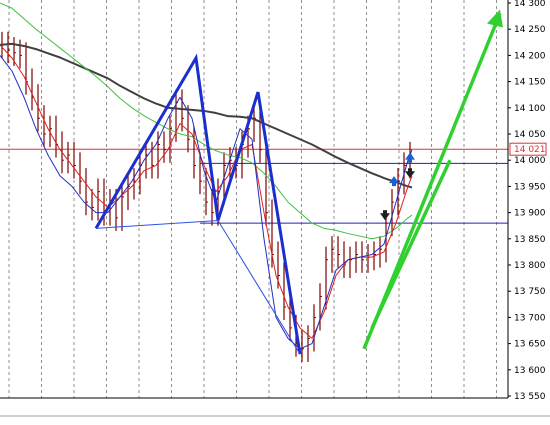  I want to click on current-price-label: 14 021, so click(530, 150).